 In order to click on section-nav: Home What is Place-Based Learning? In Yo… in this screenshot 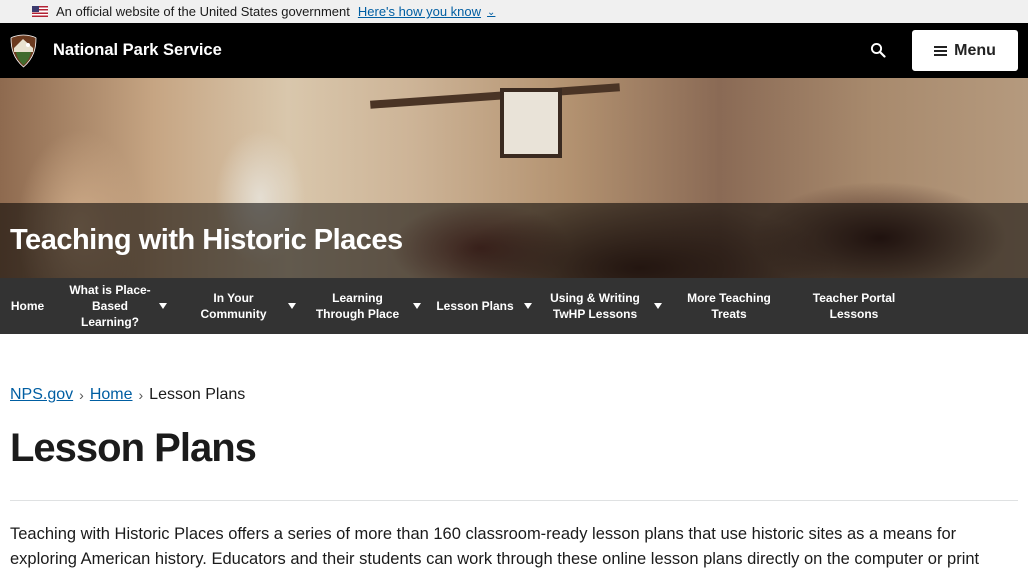, I will do `click(514, 306)`.